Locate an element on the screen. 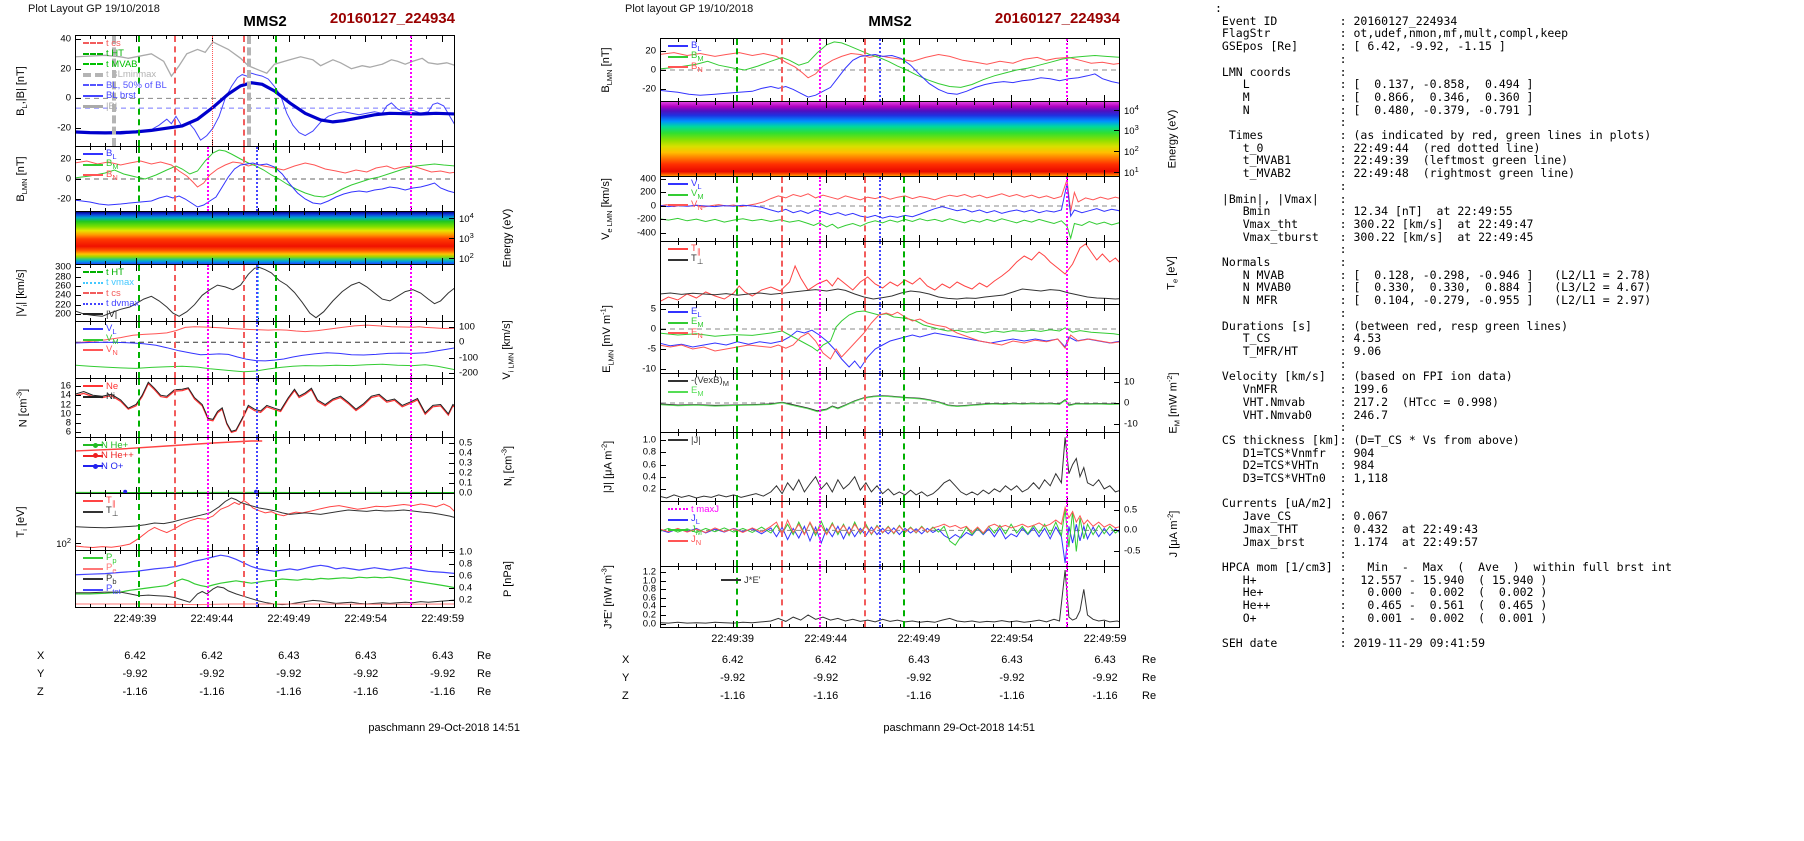  tick-label: 10 is located at coordinates (1129, 382).